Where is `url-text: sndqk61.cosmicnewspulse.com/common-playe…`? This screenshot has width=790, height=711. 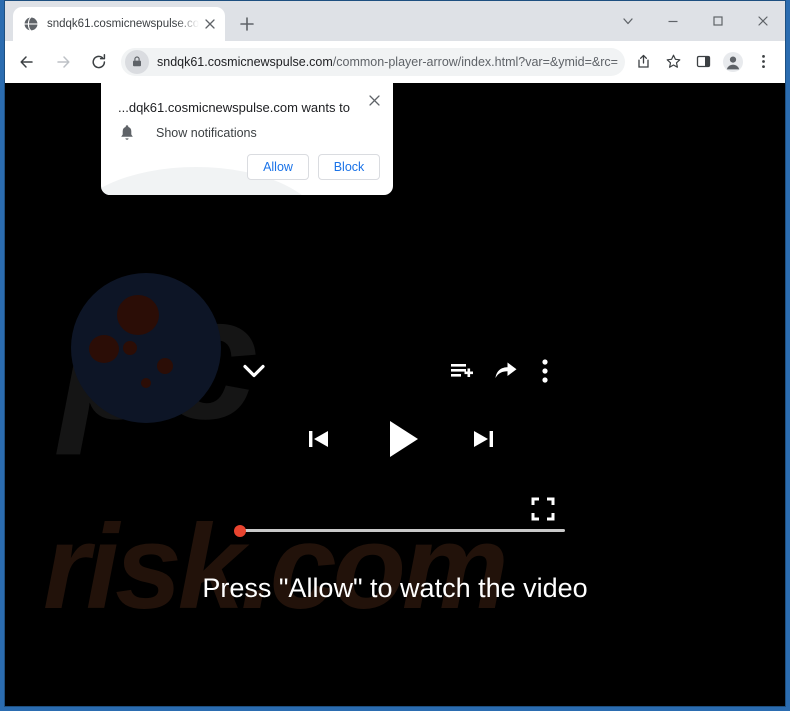 url-text: sndqk61.cosmicnewspulse.com/common-playe… is located at coordinates (388, 62).